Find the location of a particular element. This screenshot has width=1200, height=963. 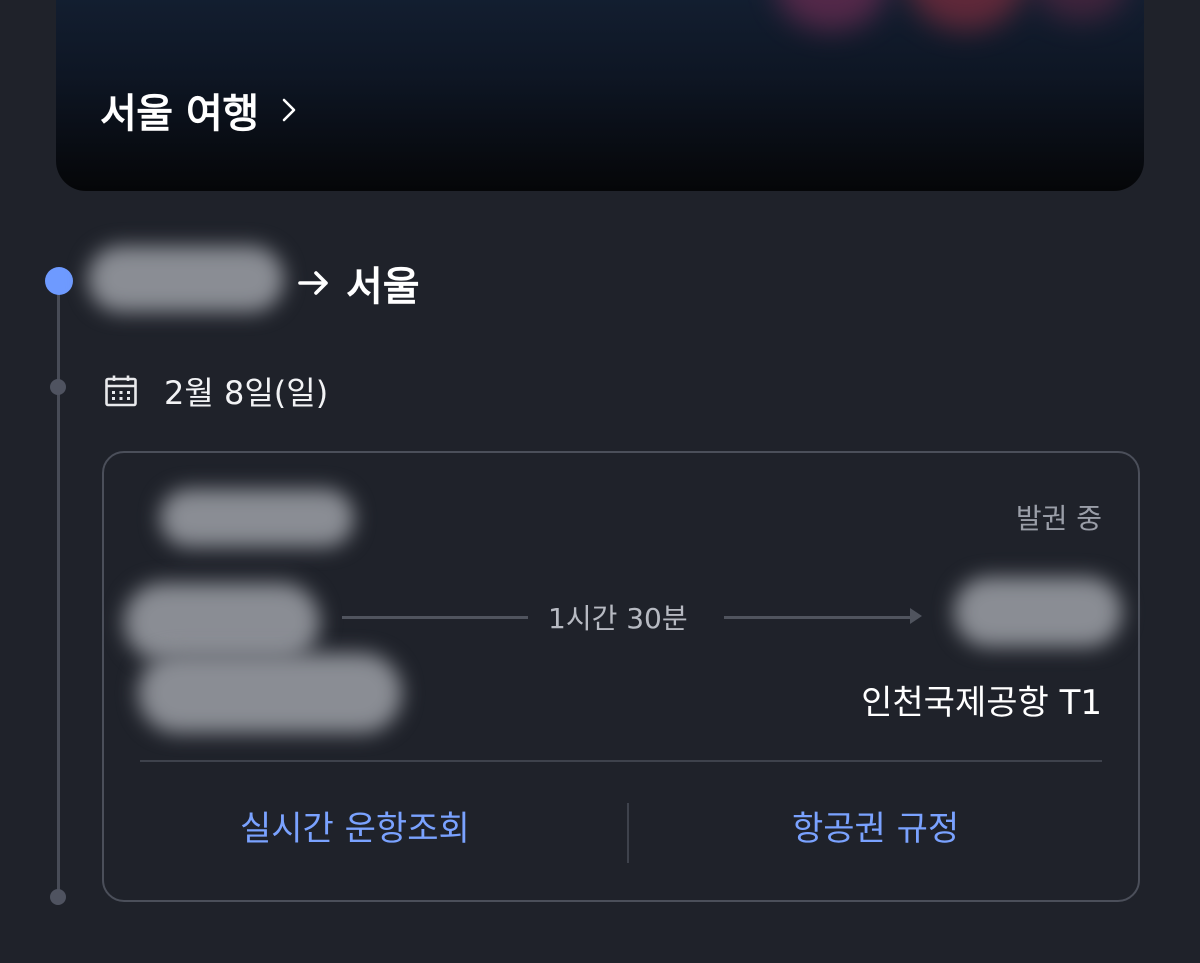

ticket-status: 발권 중 is located at coordinates (1058, 518).